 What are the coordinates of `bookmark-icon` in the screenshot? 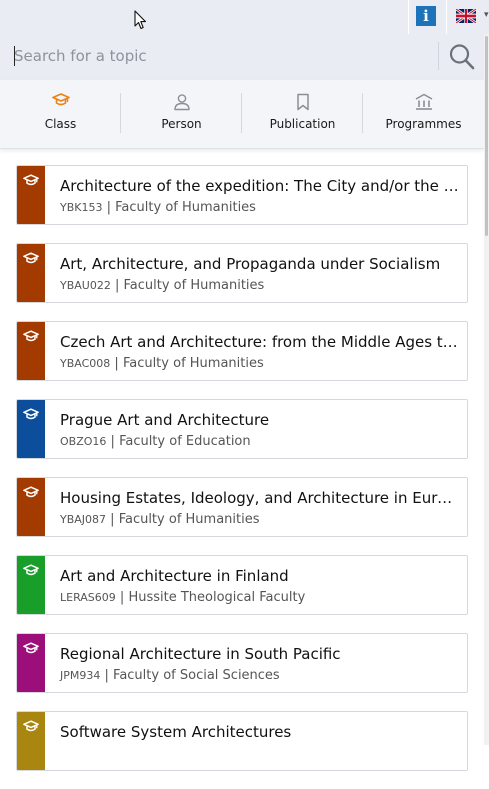 It's located at (302, 102).